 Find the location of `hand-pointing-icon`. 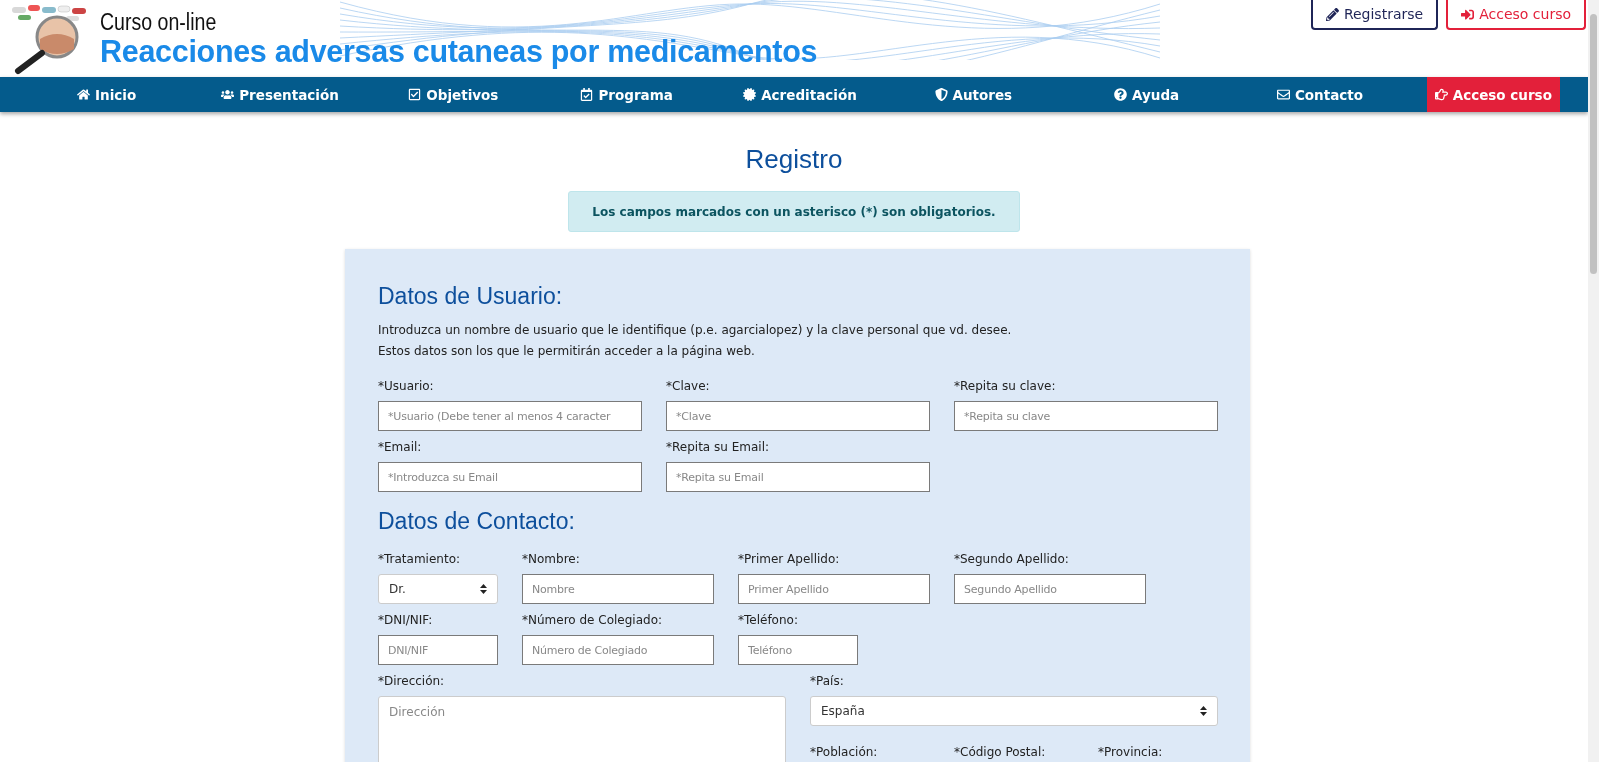

hand-pointing-icon is located at coordinates (1441, 94).